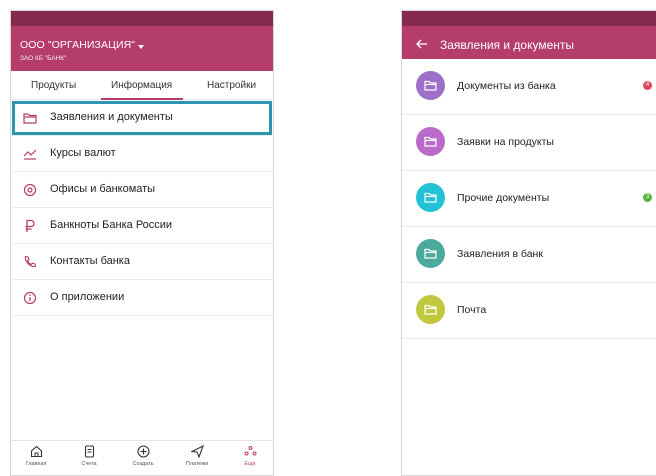 This screenshot has height=476, width=656. What do you see at coordinates (250, 464) in the screenshot?
I see `nav-label: Ещё` at bounding box center [250, 464].